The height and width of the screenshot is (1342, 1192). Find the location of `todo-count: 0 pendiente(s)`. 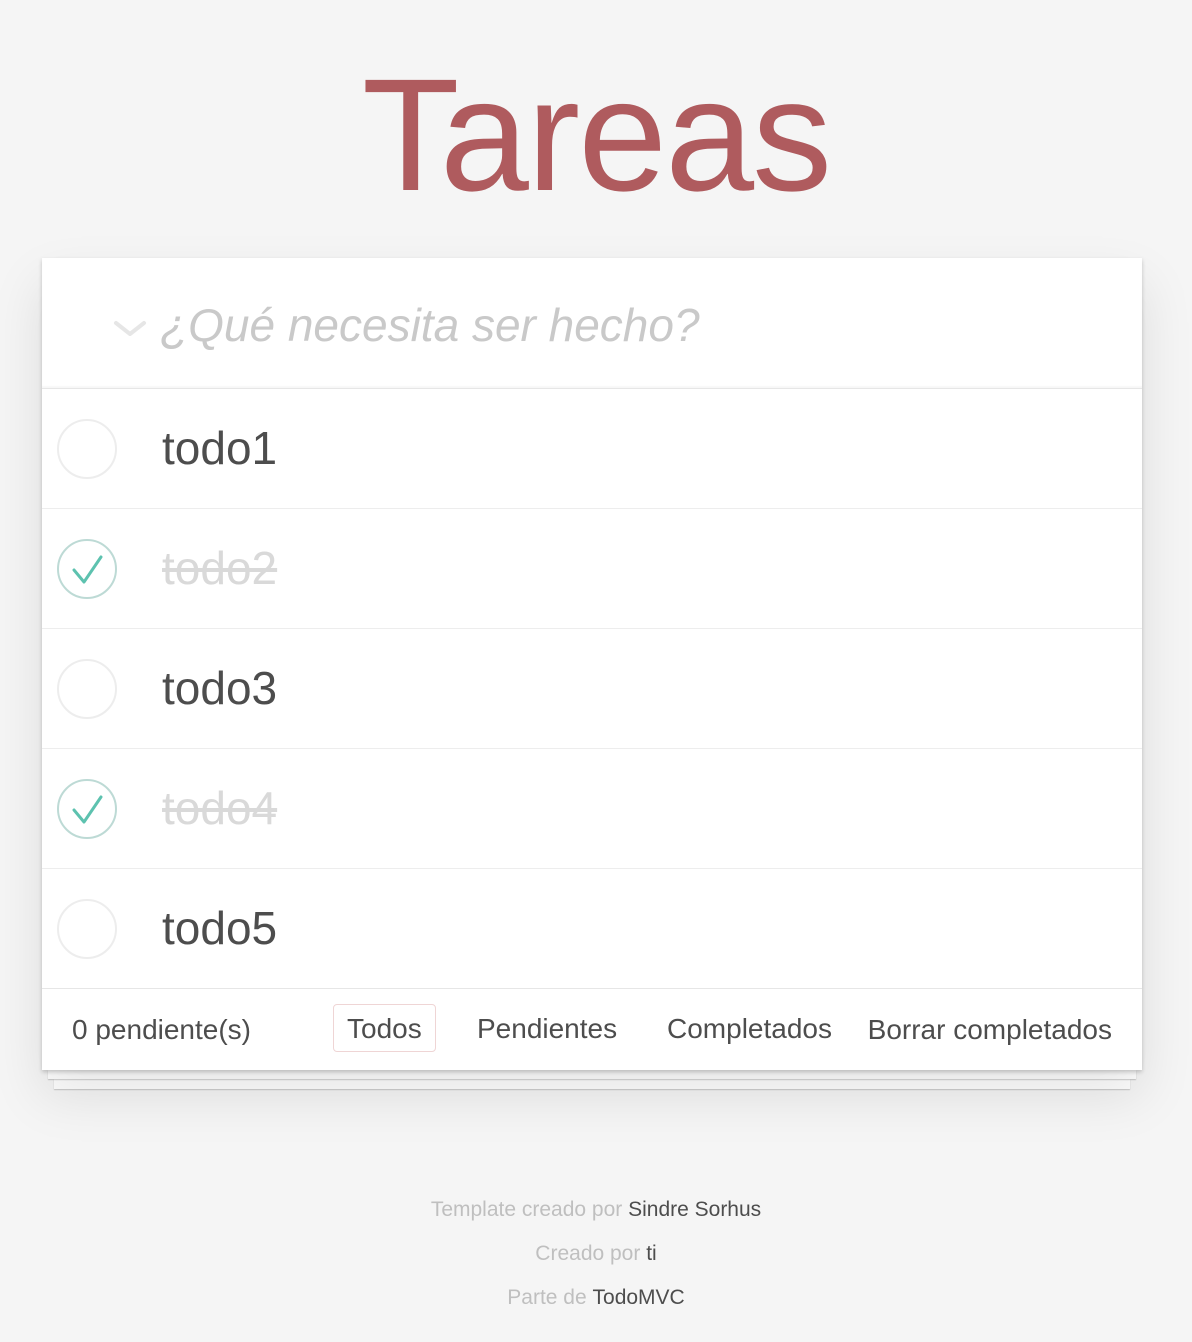

todo-count: 0 pendiente(s) is located at coordinates (162, 1029).